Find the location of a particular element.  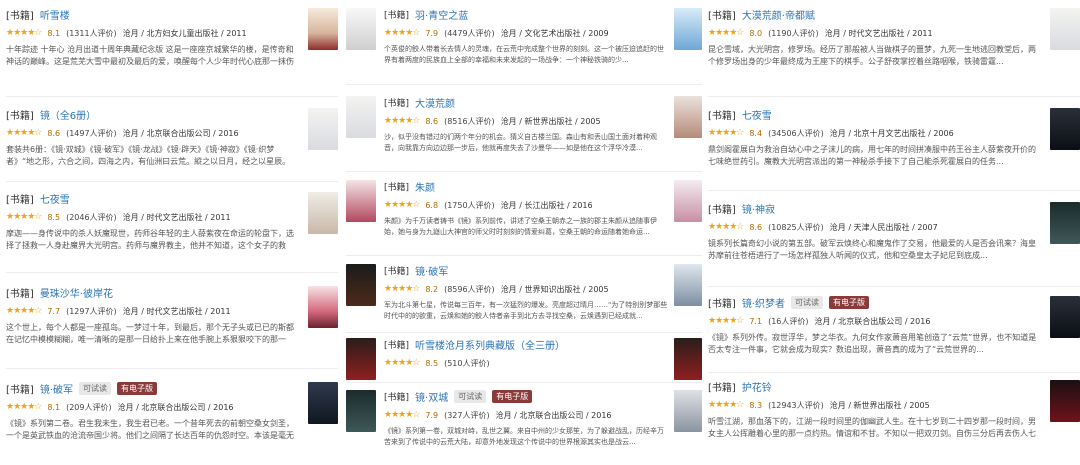

book-title-link: 大漠荒颜·帝都赋 is located at coordinates (778, 14).